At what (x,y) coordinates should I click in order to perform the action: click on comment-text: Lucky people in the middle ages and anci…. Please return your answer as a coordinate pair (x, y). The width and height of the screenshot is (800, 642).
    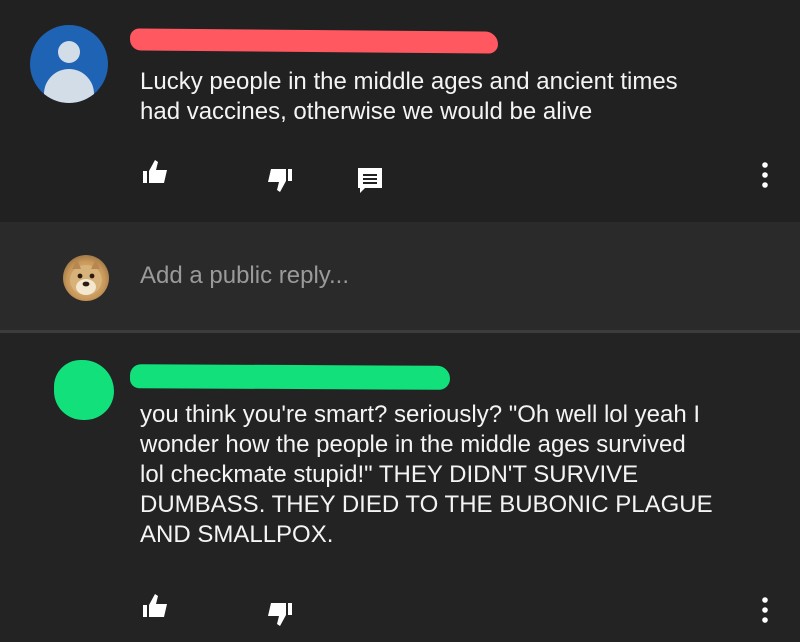
    Looking at the image, I should click on (409, 96).